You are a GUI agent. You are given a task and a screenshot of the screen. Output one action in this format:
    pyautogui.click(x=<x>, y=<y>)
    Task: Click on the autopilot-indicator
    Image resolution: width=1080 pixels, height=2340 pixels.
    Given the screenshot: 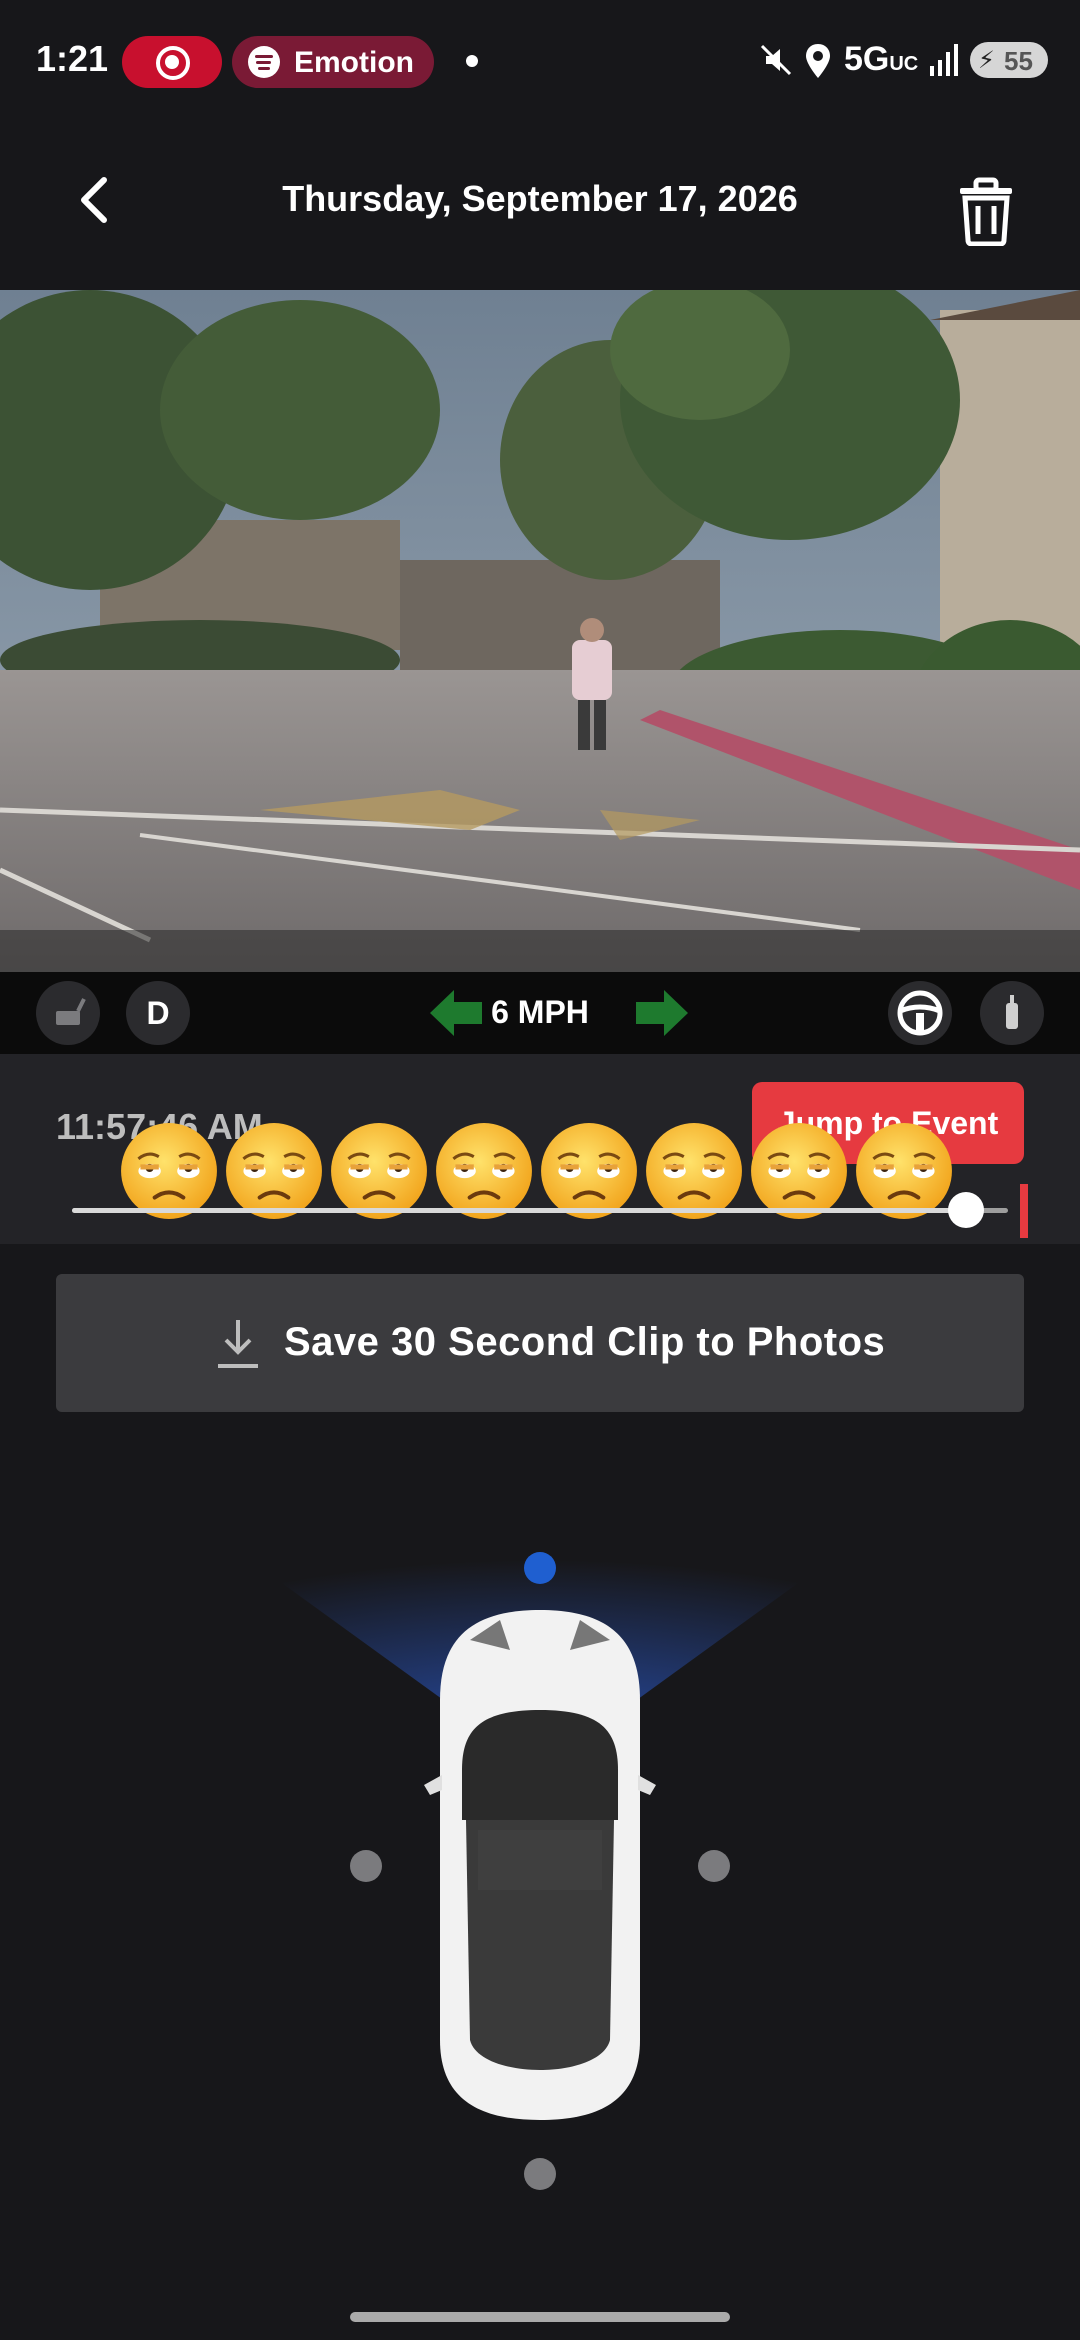 What is the action you would take?
    pyautogui.click(x=920, y=1013)
    